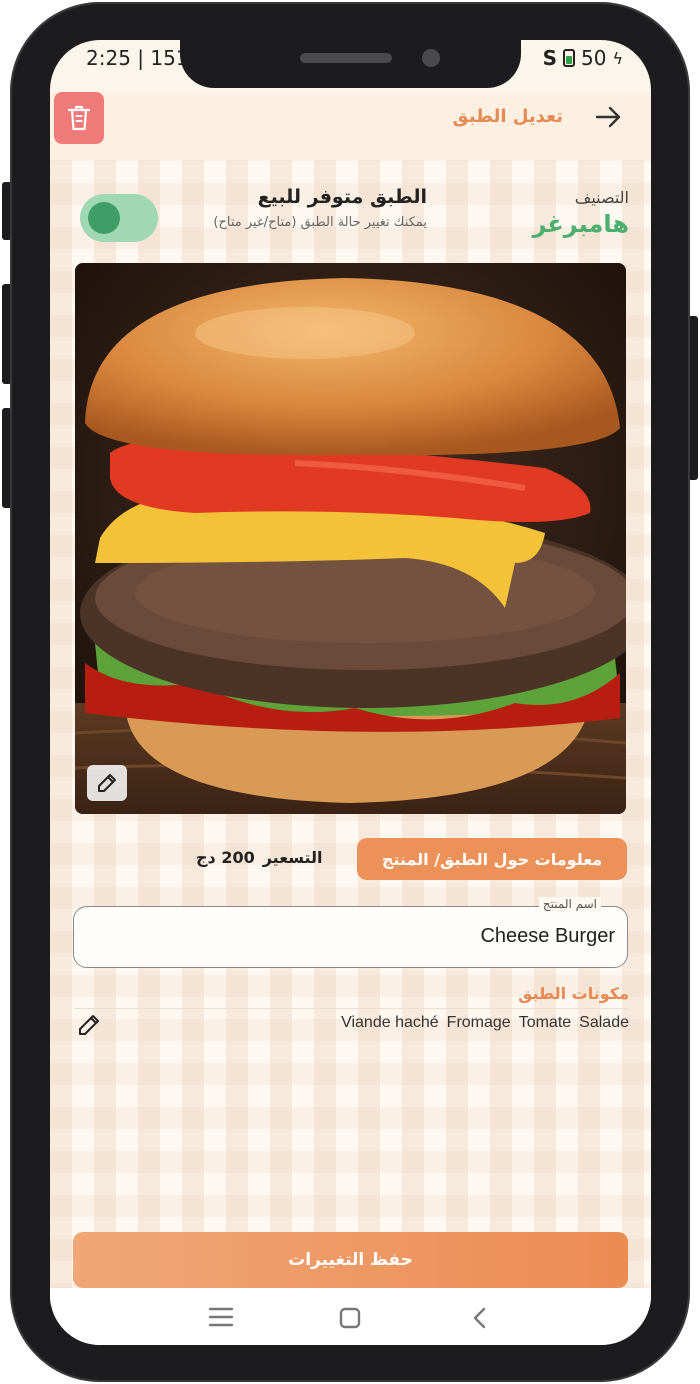 This screenshot has width=700, height=1384. What do you see at coordinates (608, 117) in the screenshot?
I see `arrow-right-icon` at bounding box center [608, 117].